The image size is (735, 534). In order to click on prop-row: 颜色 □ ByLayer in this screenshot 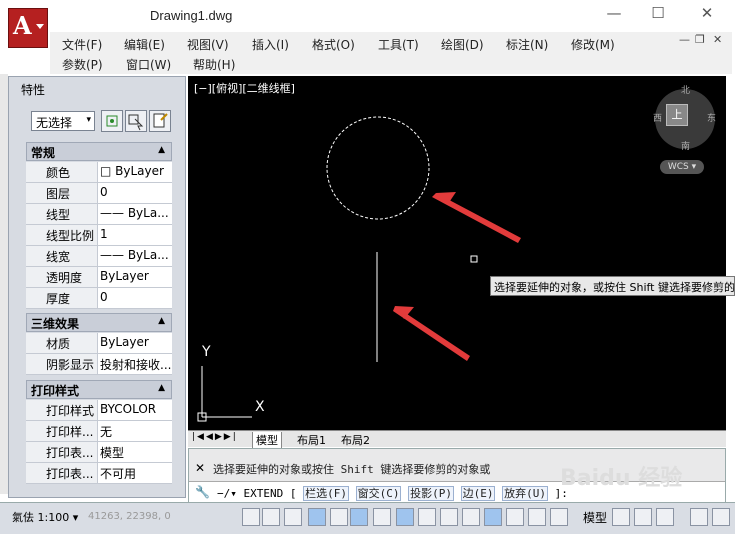, I will do `click(99, 172)`.